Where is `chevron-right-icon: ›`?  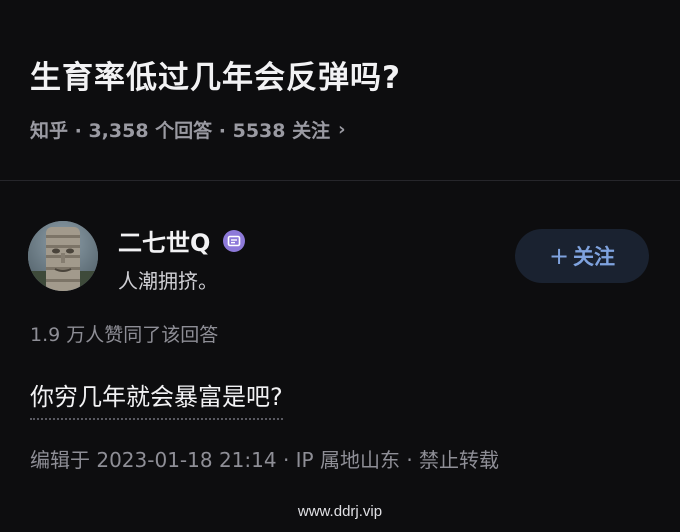
chevron-right-icon: › is located at coordinates (342, 129).